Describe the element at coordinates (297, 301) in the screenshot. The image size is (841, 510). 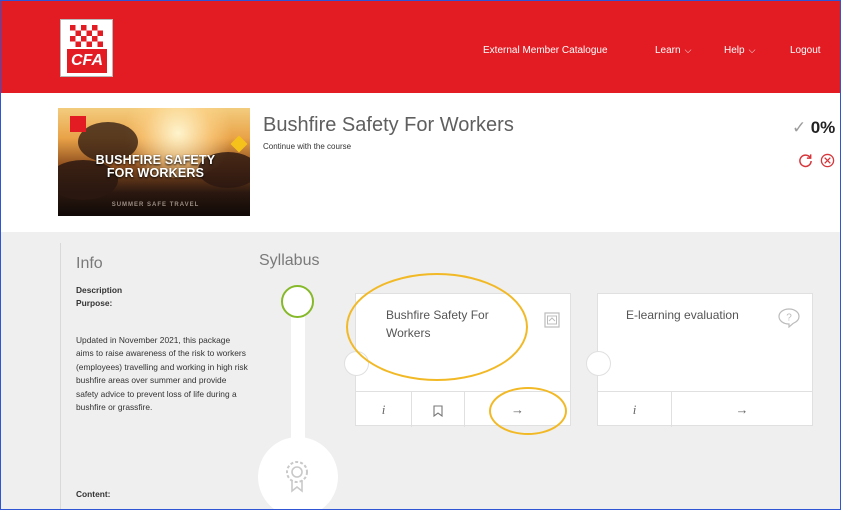
I see `progress-node-start` at that location.